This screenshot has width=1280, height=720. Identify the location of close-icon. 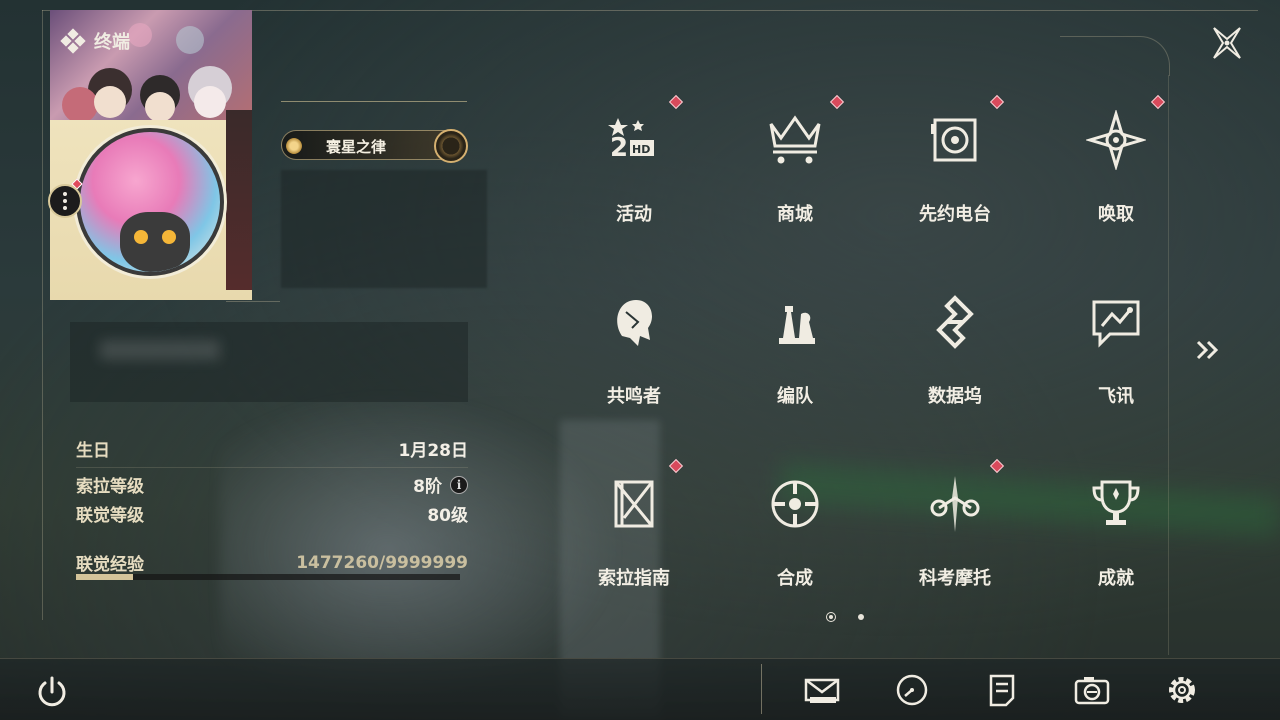
(1227, 43).